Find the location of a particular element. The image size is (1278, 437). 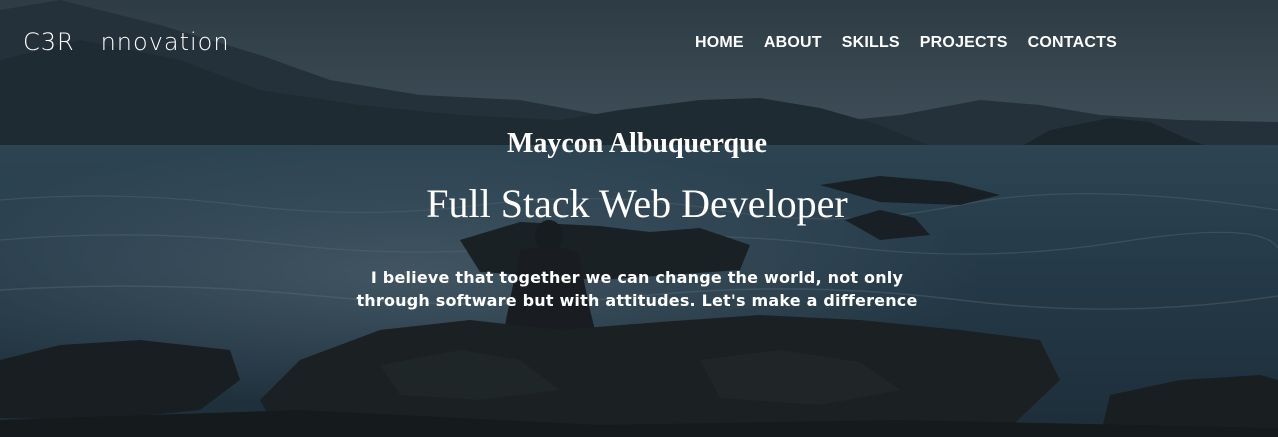

hero-role: Full Stack Web Developer is located at coordinates (637, 203).